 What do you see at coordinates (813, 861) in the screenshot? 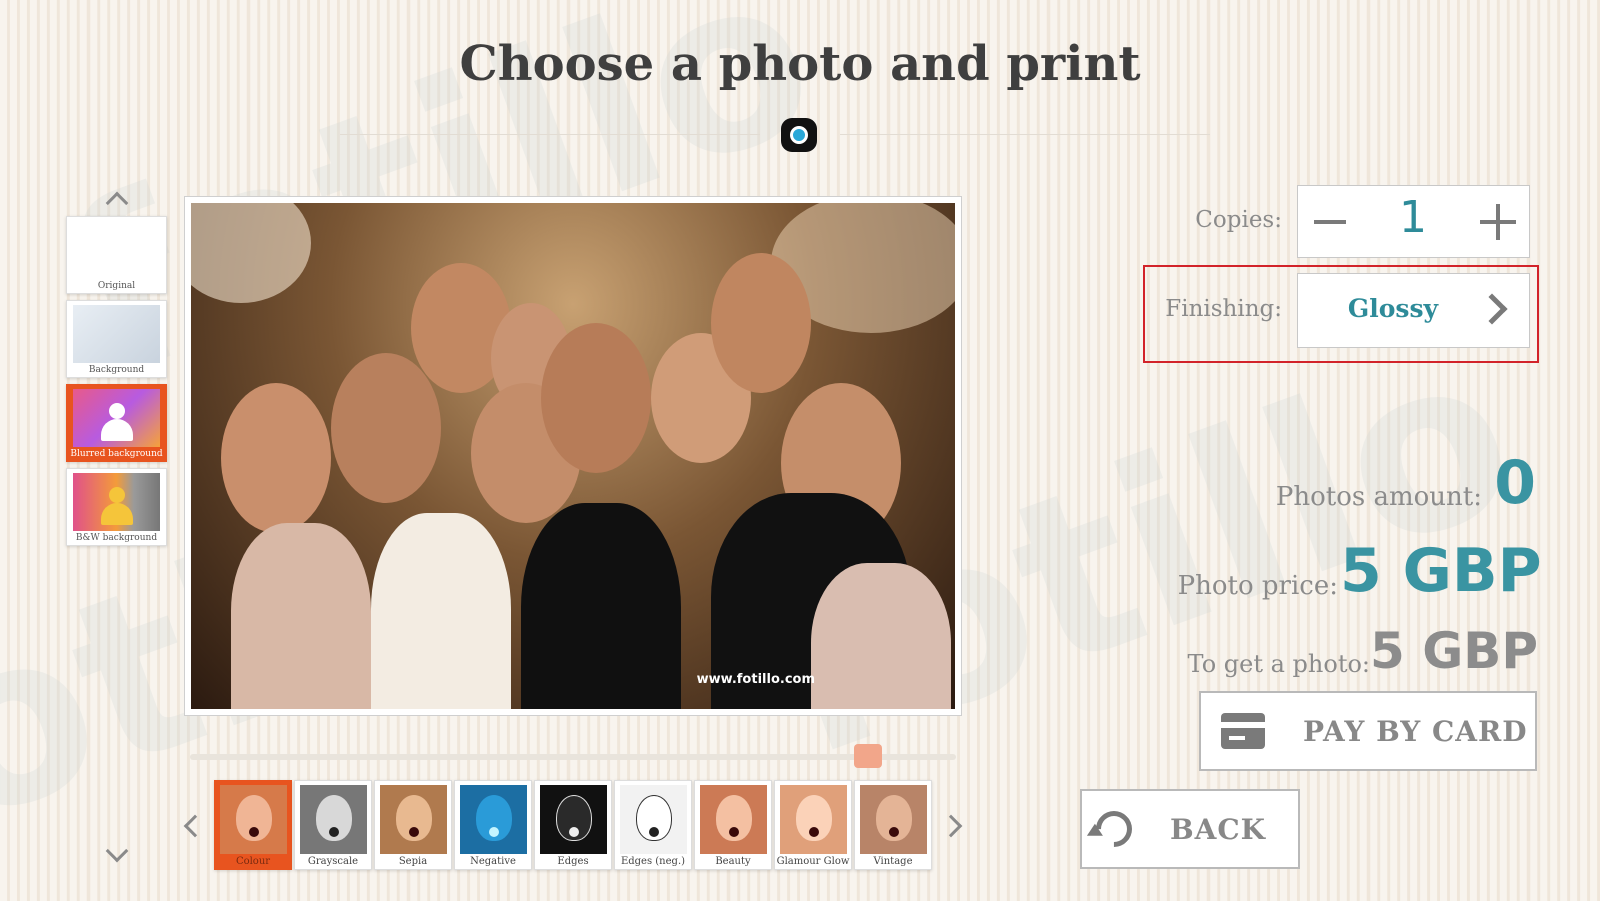
I see `filter-label: Glamour Glow` at bounding box center [813, 861].